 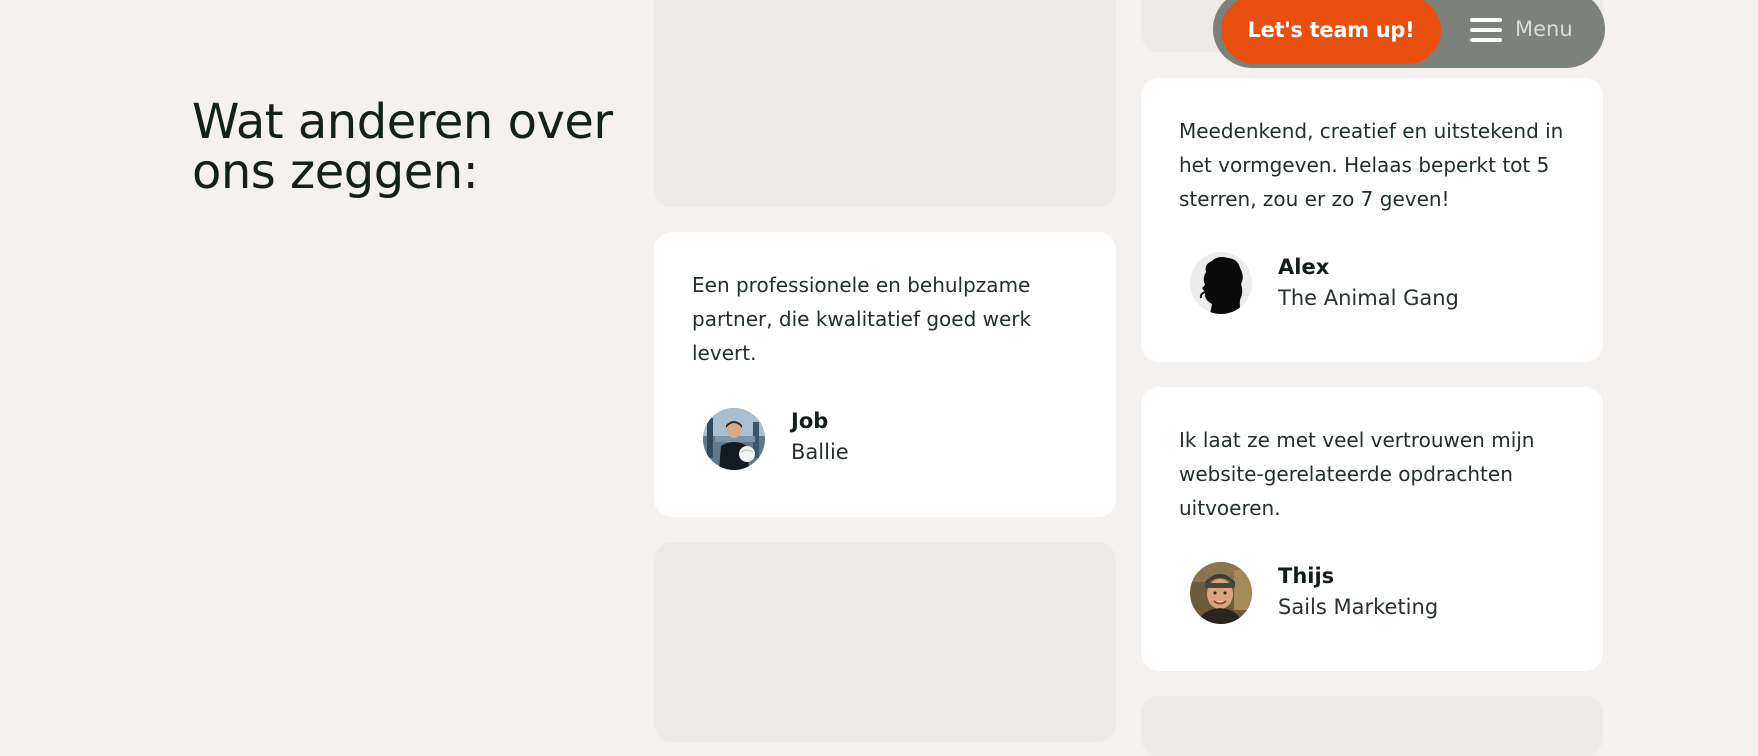 I want to click on testimonial-company: Sails Marketing, so click(x=1358, y=607).